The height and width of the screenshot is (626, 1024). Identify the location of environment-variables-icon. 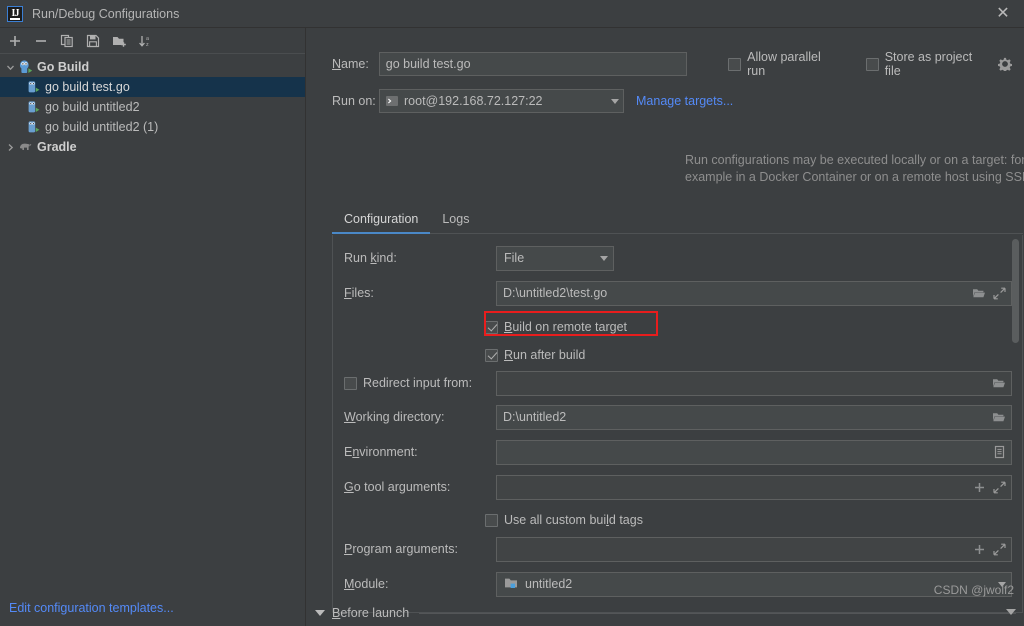
(999, 452).